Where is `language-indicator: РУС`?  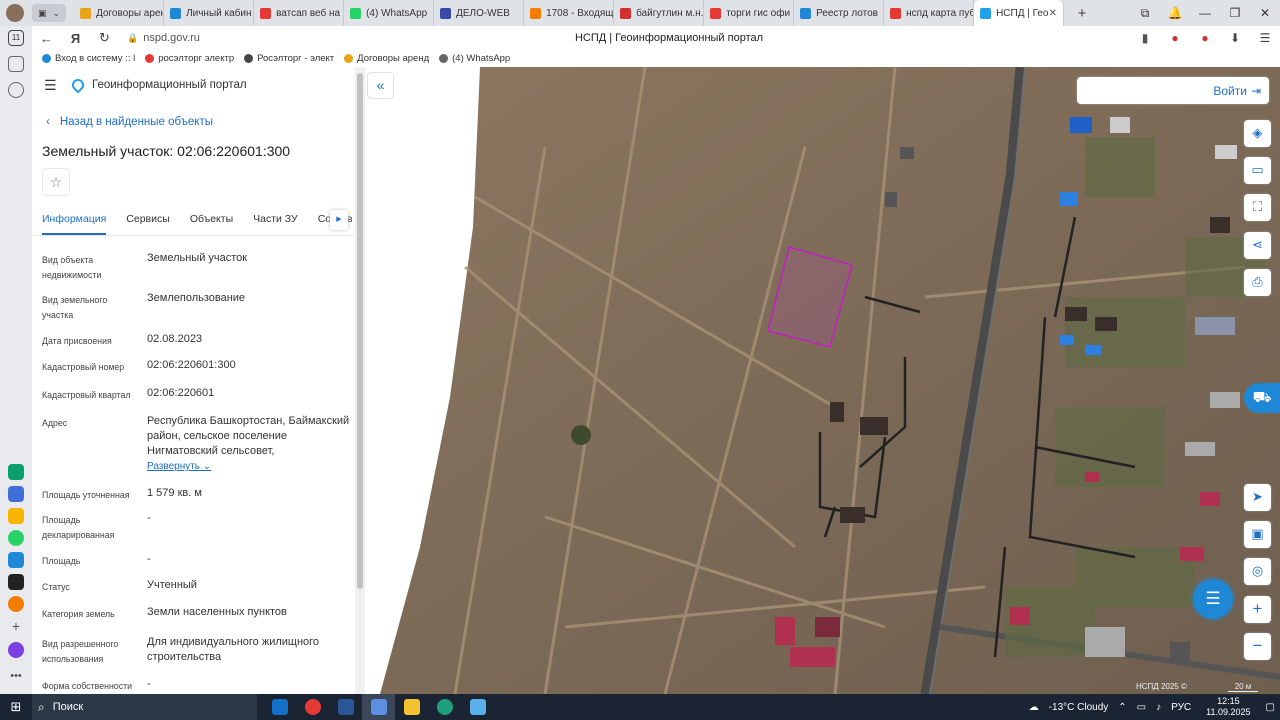
language-indicator: РУС is located at coordinates (1181, 707).